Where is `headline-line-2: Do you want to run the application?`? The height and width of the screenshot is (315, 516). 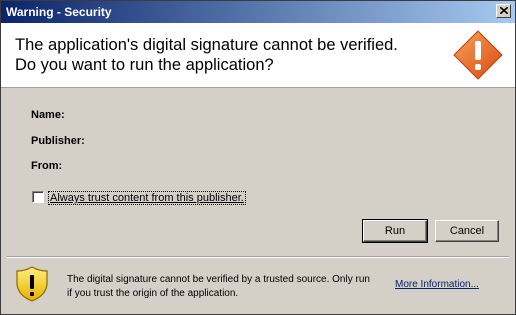
headline-line-2: Do you want to run the application? is located at coordinates (144, 65).